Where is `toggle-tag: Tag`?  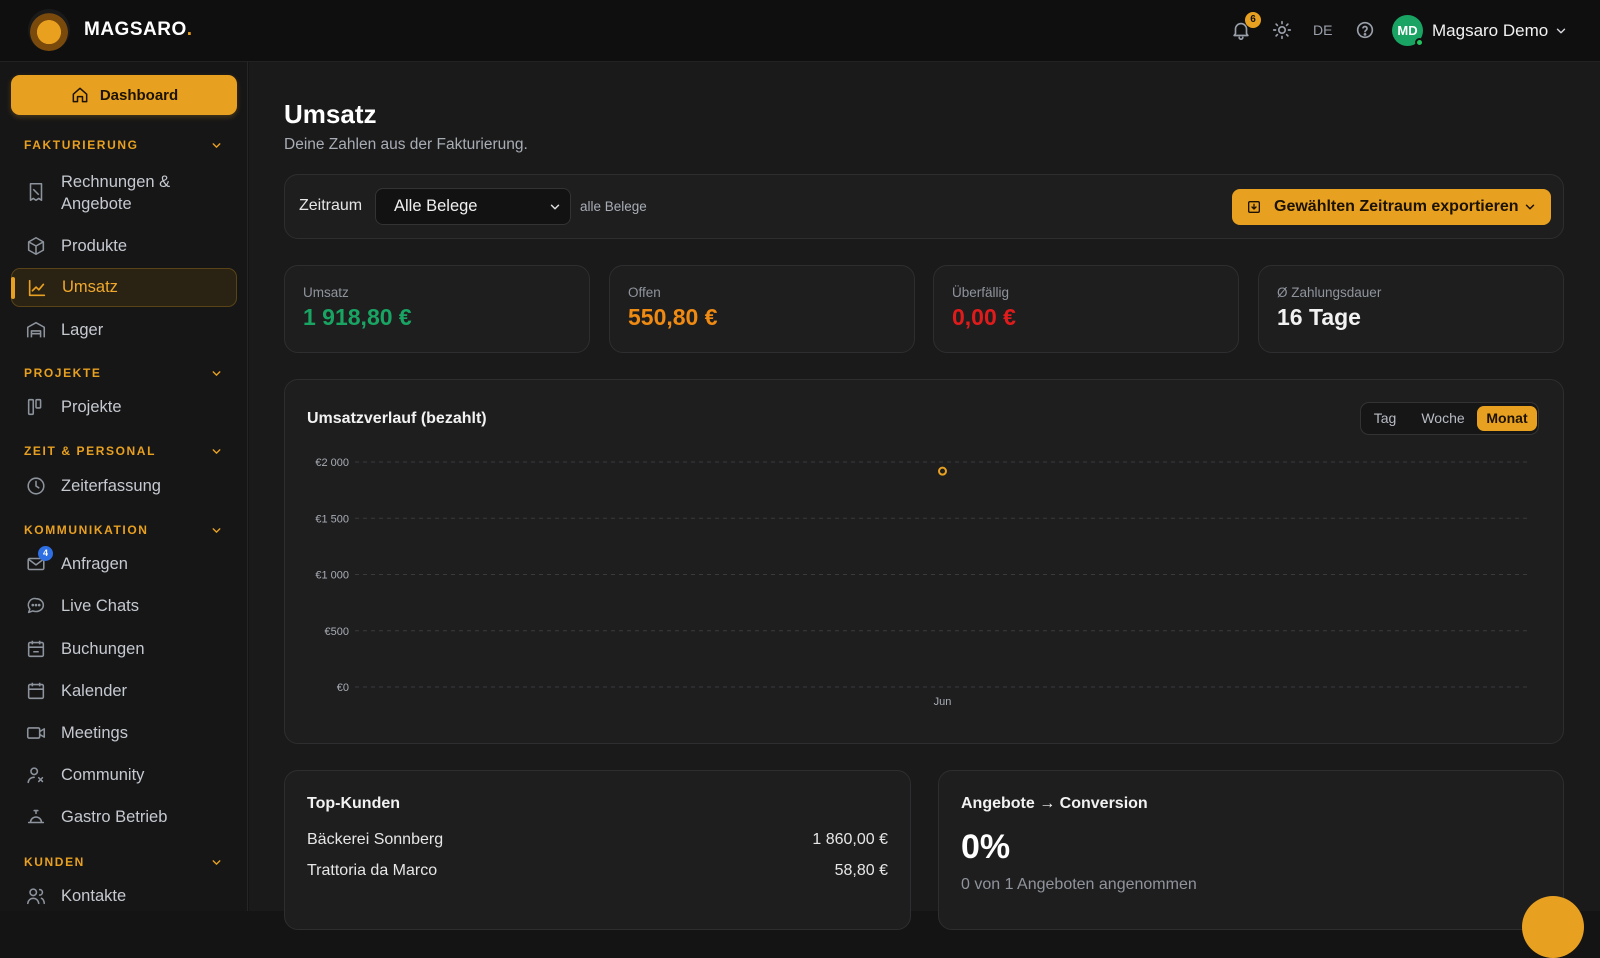 toggle-tag: Tag is located at coordinates (1385, 418).